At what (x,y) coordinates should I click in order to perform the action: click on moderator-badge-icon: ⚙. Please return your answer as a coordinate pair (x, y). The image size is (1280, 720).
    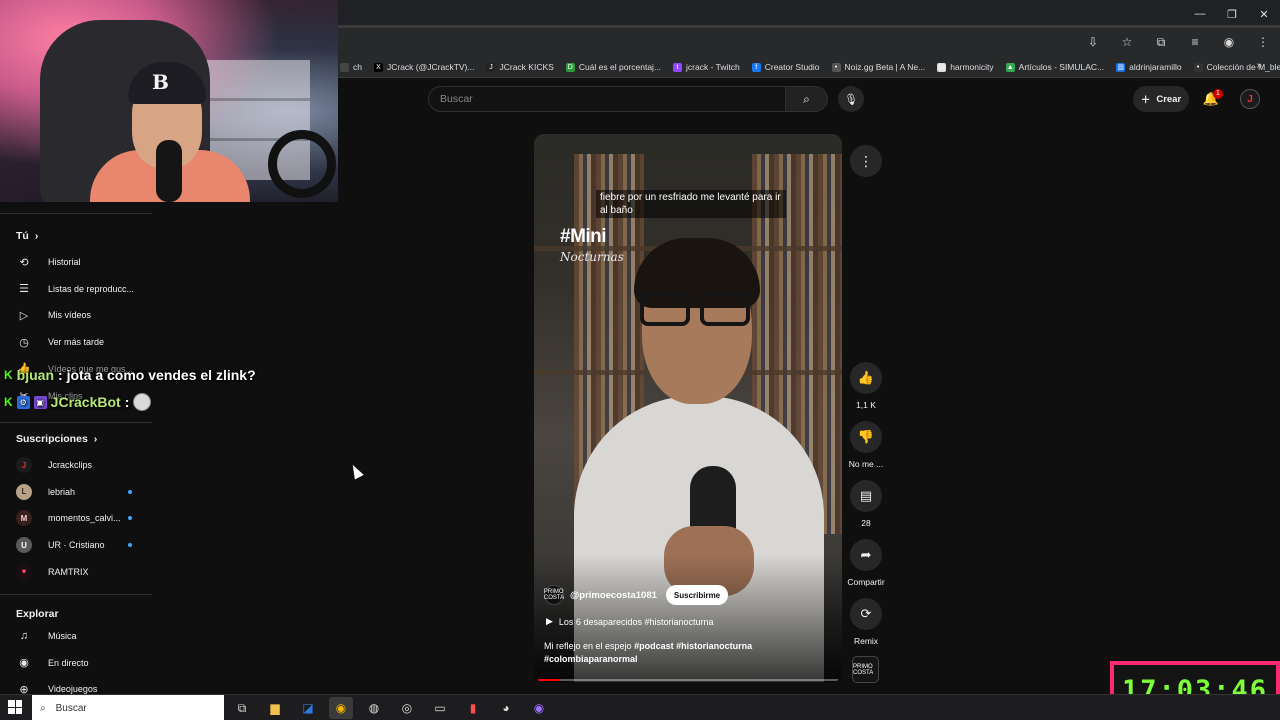
    Looking at the image, I should click on (23, 402).